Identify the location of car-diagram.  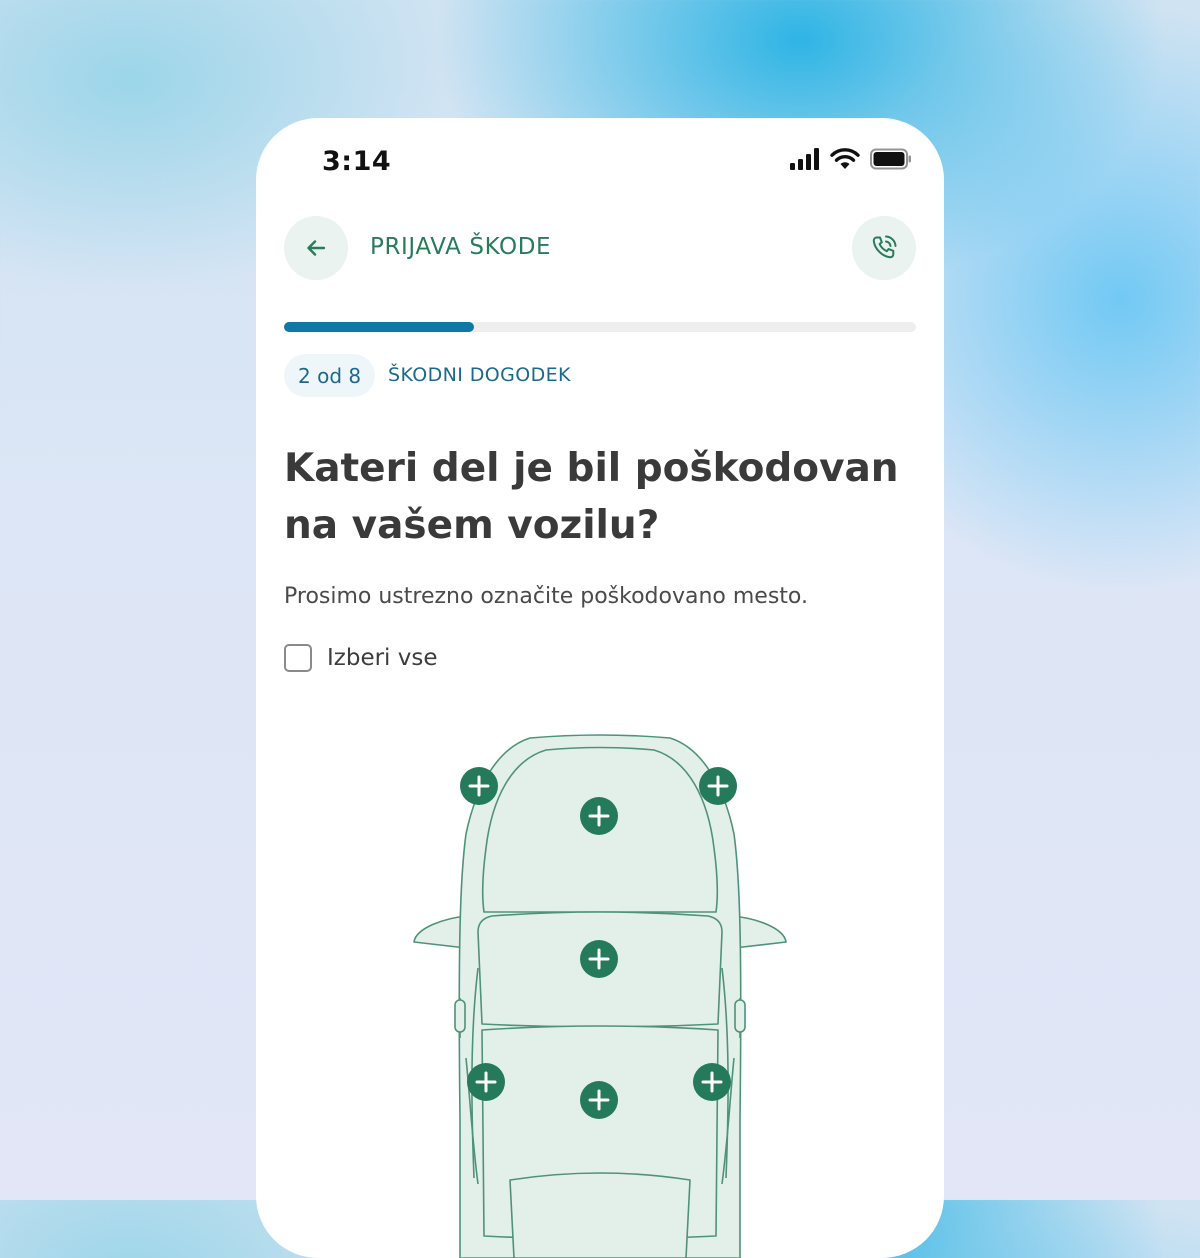
(600, 996).